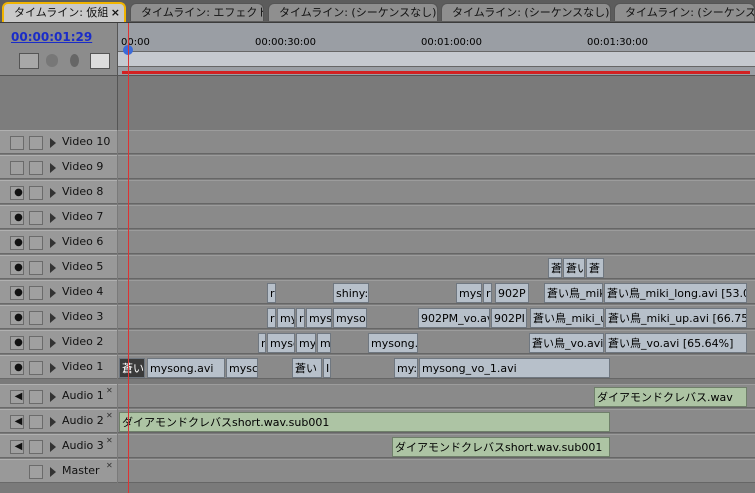 This screenshot has height=493, width=755. What do you see at coordinates (100, 61) in the screenshot?
I see `add-marker-button` at bounding box center [100, 61].